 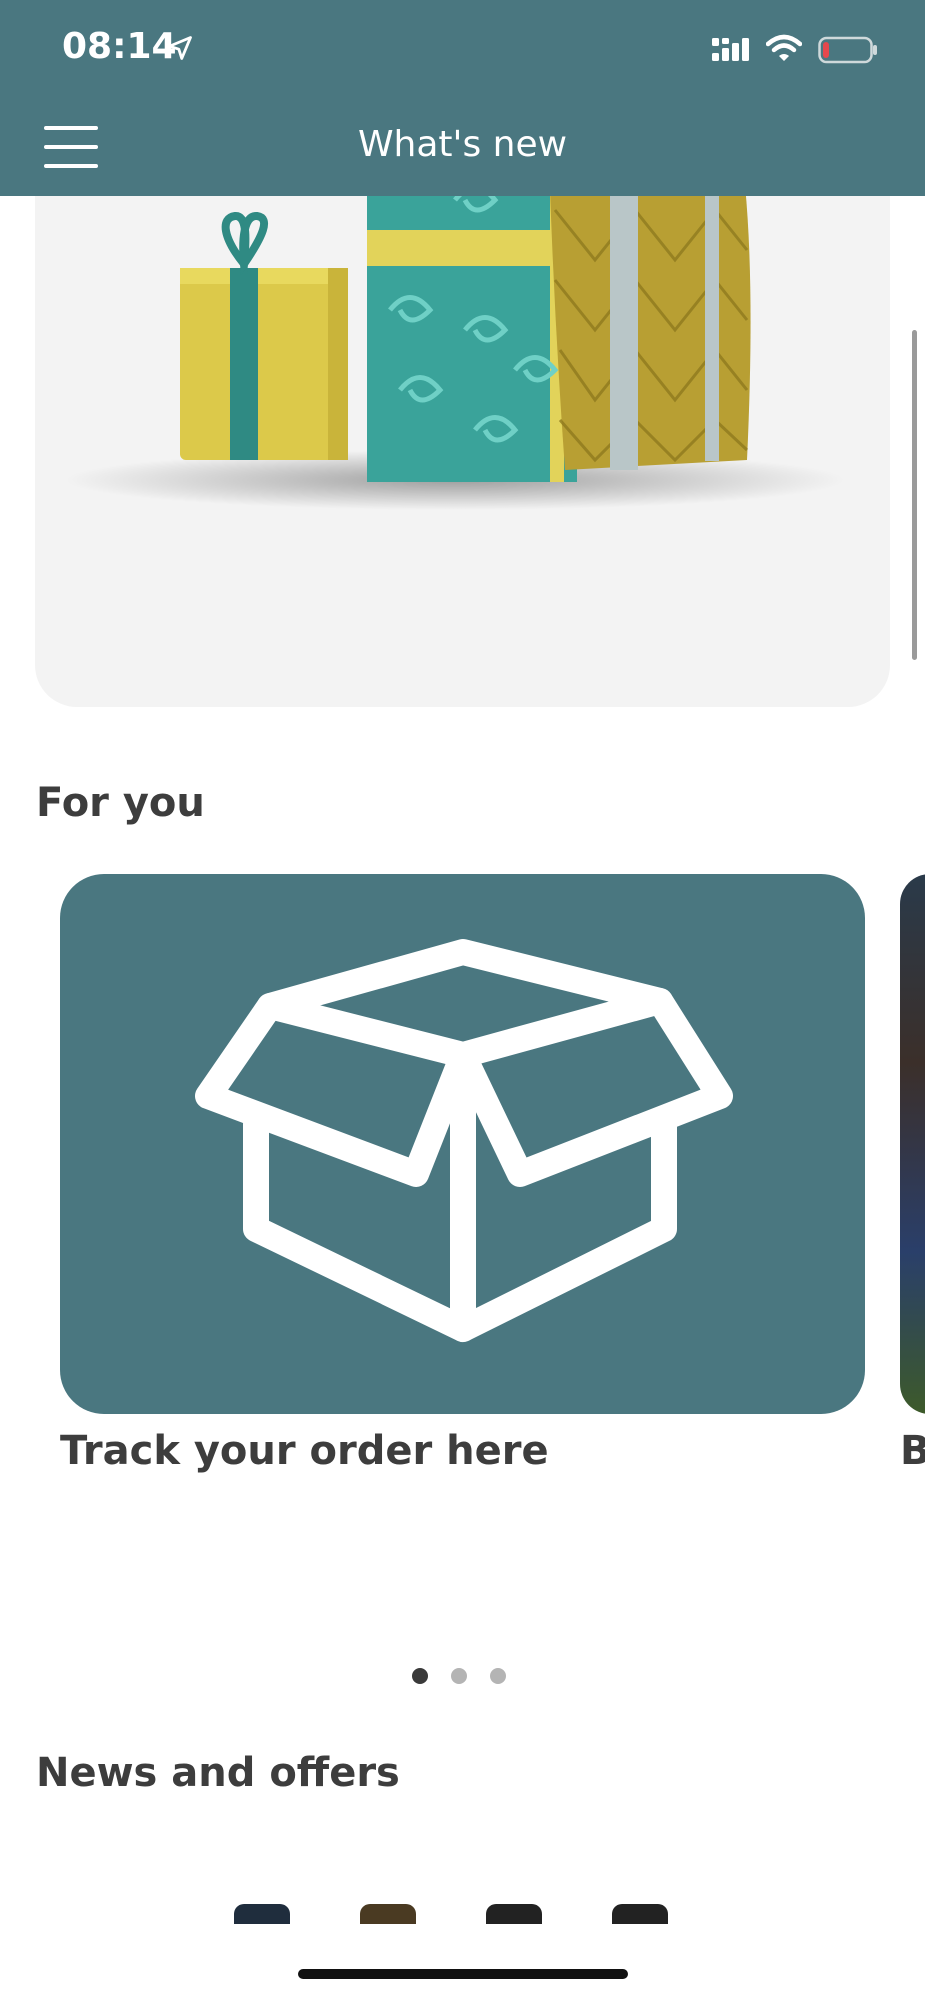 I want to click on home-indicator, so click(x=463, y=1974).